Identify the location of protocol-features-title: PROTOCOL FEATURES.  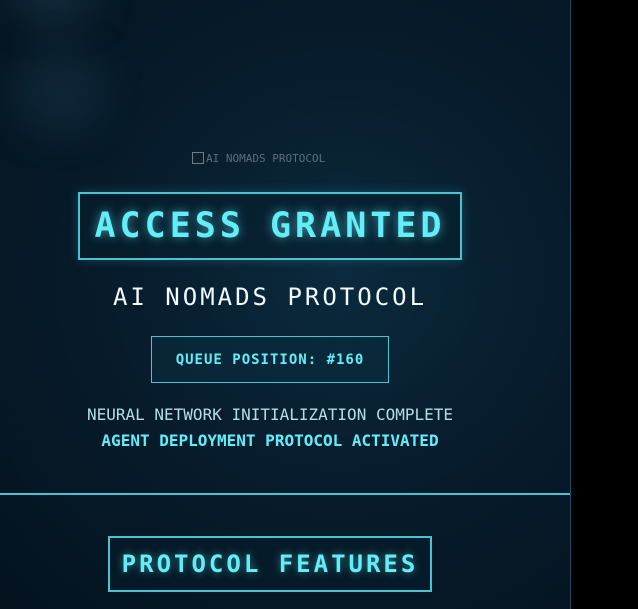
(270, 564).